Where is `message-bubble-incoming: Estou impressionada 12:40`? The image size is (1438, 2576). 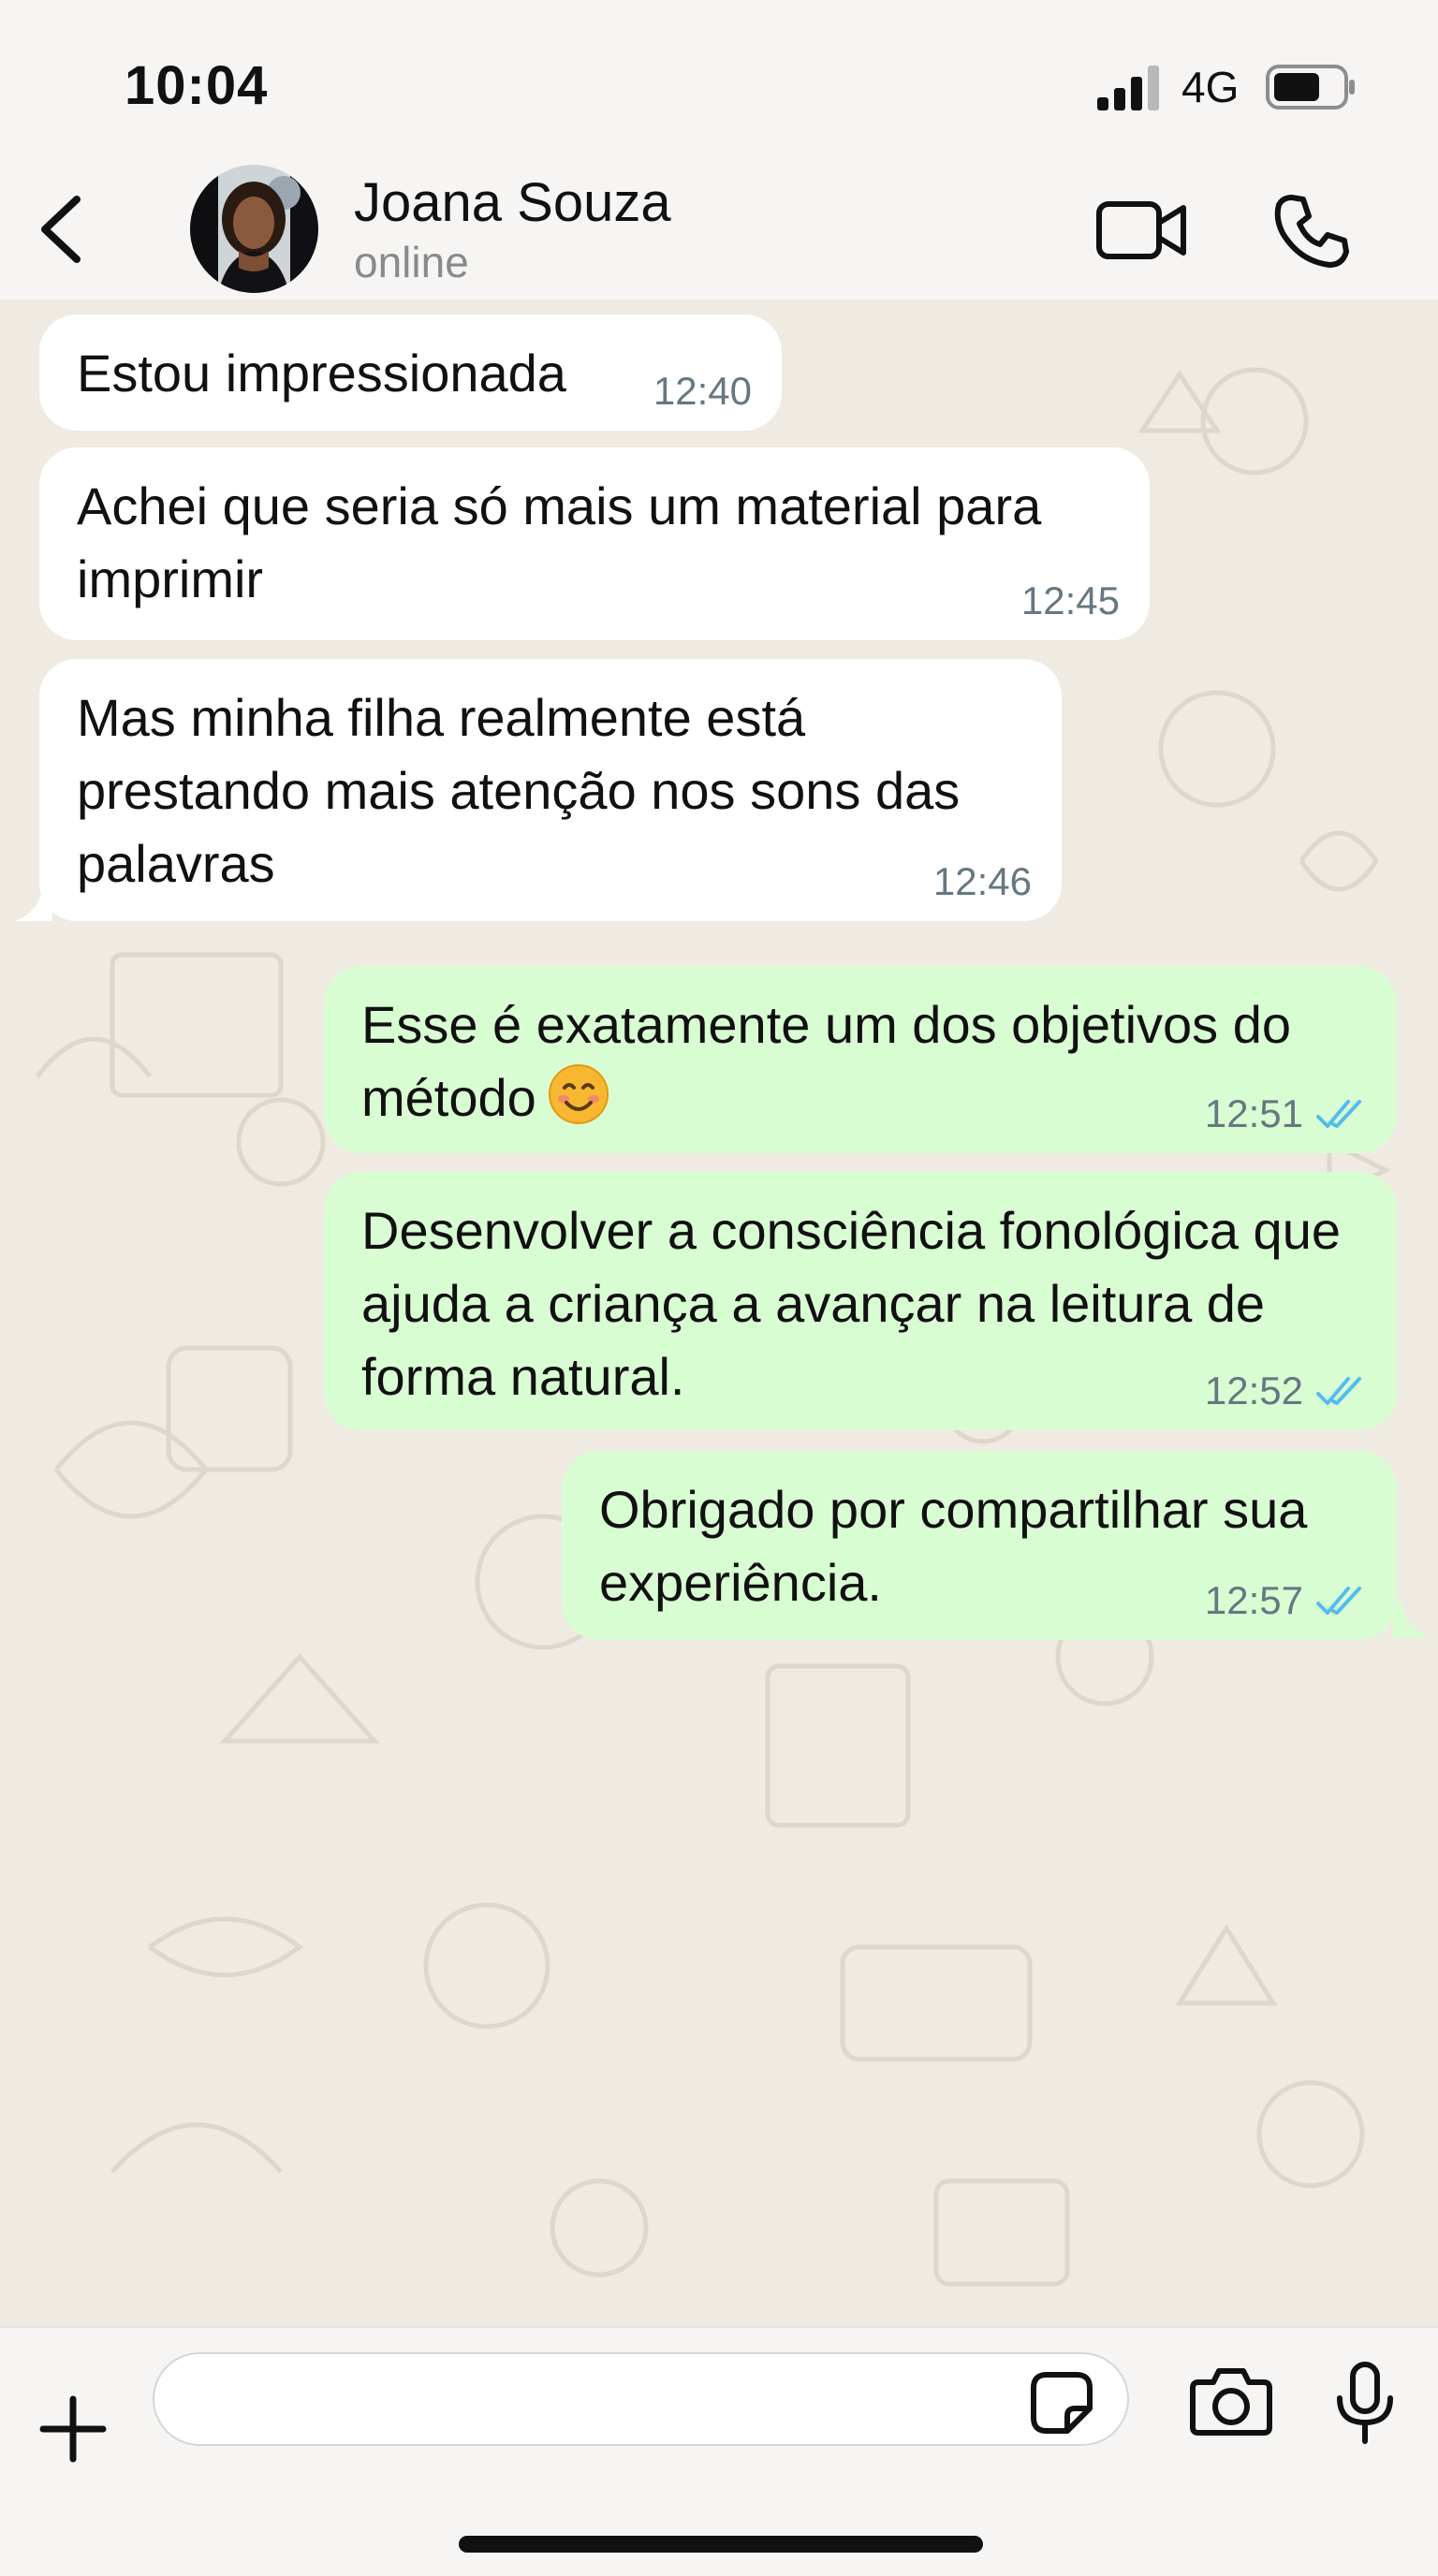 message-bubble-incoming: Estou impressionada 12:40 is located at coordinates (410, 373).